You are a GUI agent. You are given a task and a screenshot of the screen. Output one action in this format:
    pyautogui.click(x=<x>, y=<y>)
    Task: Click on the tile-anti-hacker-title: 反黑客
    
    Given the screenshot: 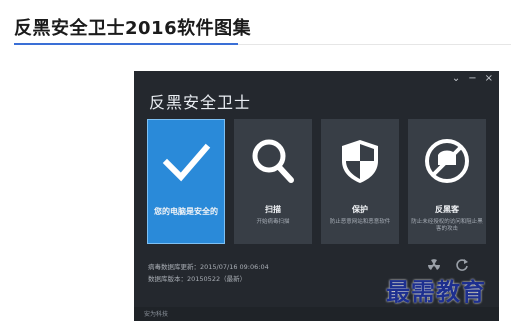 What is the action you would take?
    pyautogui.click(x=447, y=209)
    